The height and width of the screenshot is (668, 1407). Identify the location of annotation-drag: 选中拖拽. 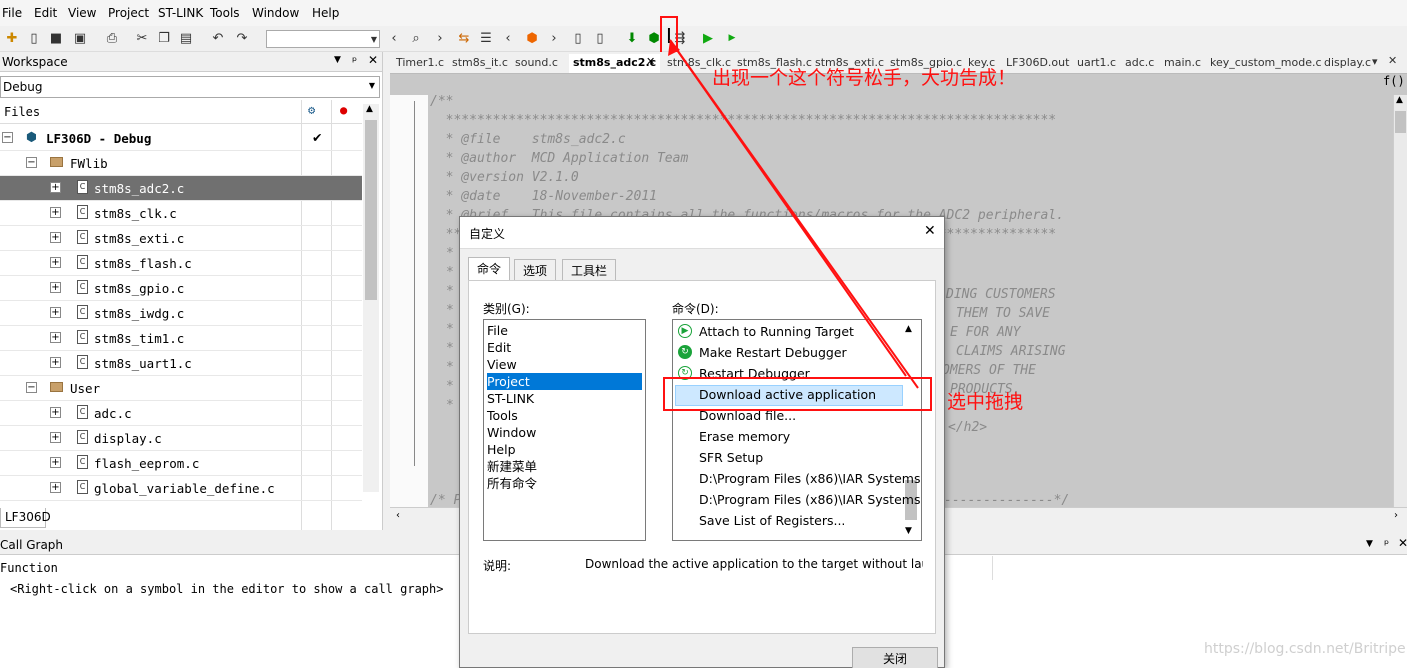
(985, 402).